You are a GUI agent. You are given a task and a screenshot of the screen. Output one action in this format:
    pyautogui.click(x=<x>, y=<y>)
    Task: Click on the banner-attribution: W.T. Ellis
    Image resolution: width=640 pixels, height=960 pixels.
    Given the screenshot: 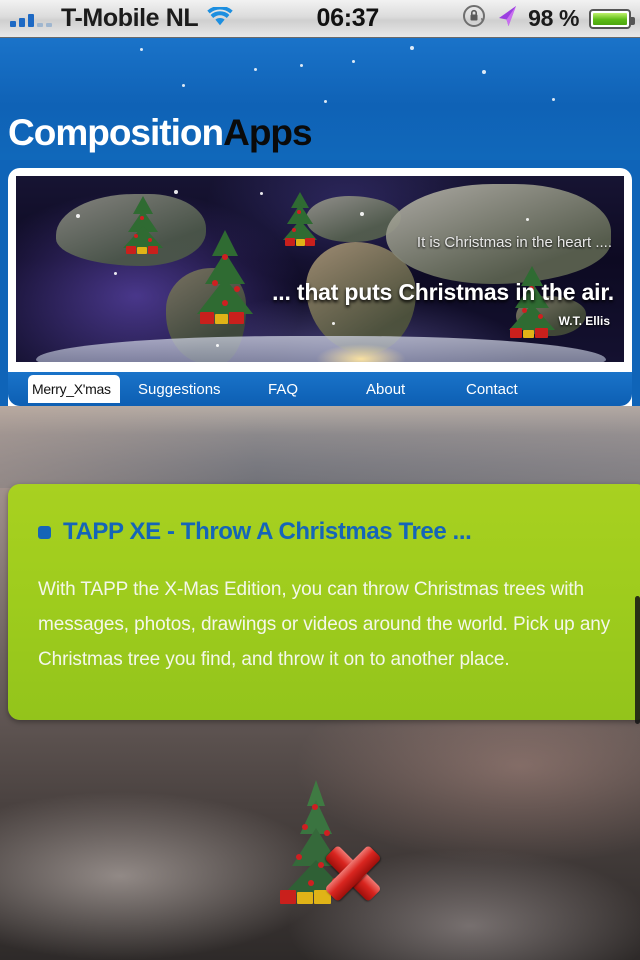 What is the action you would take?
    pyautogui.click(x=584, y=321)
    